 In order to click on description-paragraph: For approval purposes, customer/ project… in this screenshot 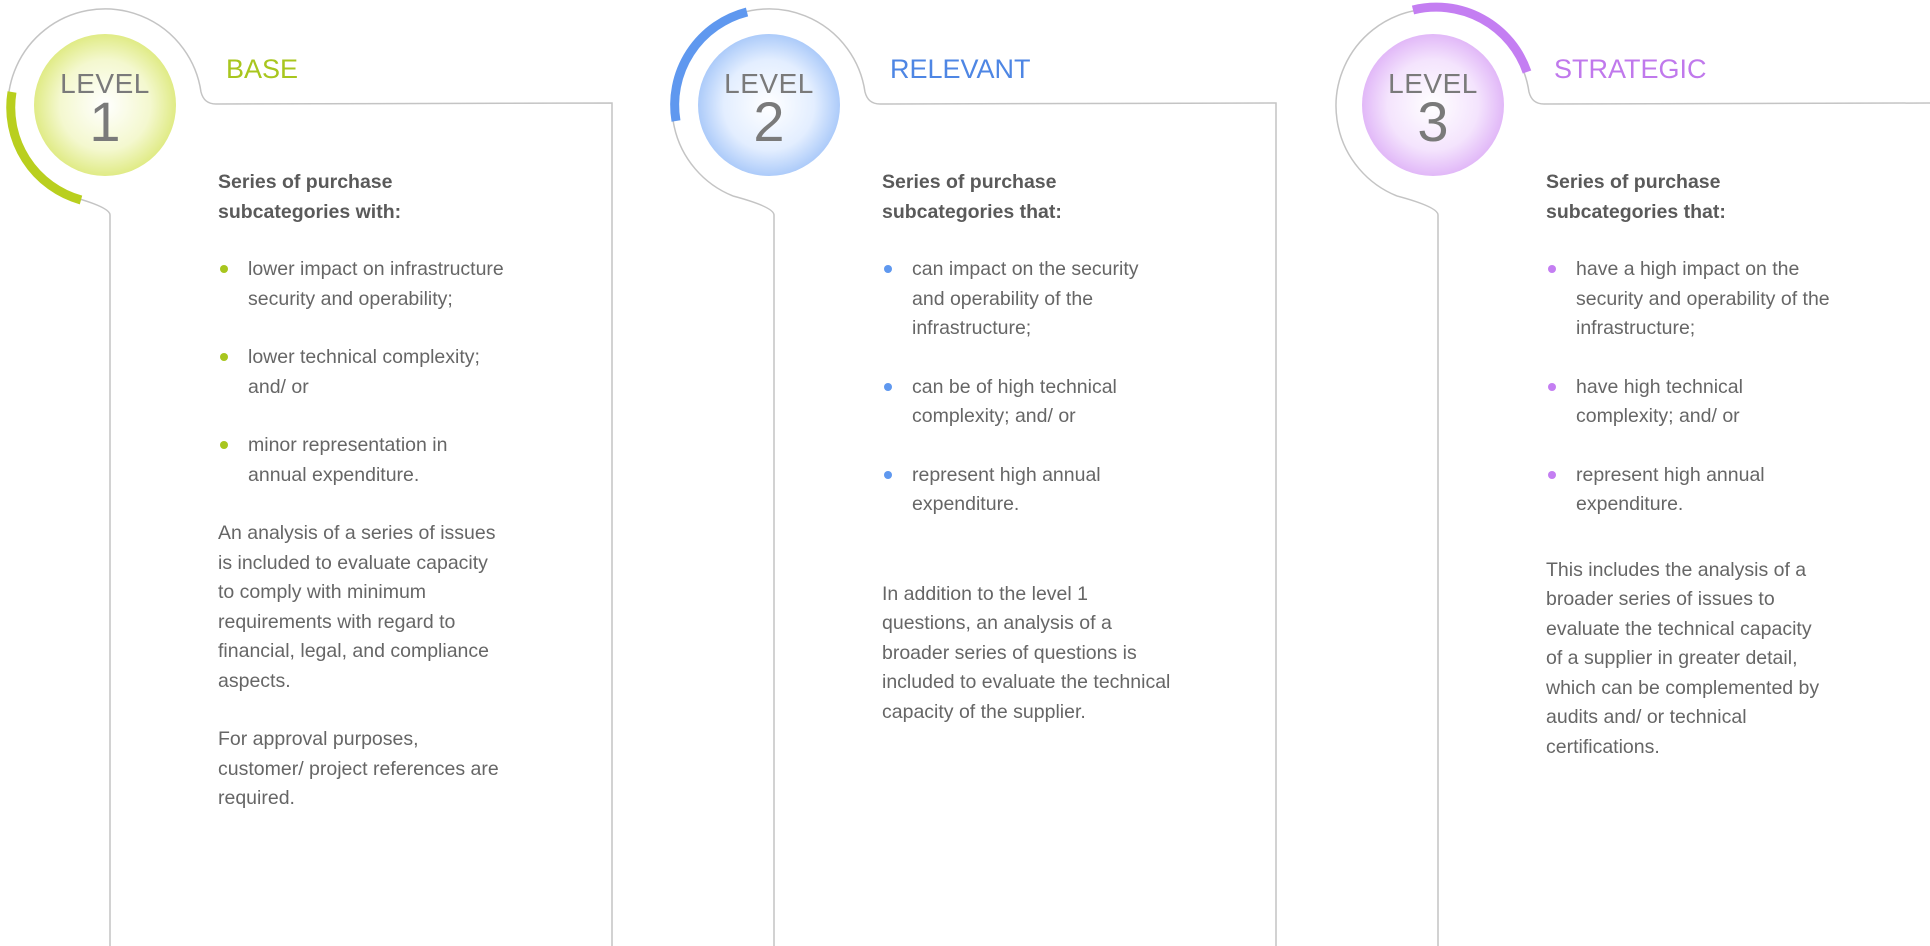, I will do `click(358, 768)`.